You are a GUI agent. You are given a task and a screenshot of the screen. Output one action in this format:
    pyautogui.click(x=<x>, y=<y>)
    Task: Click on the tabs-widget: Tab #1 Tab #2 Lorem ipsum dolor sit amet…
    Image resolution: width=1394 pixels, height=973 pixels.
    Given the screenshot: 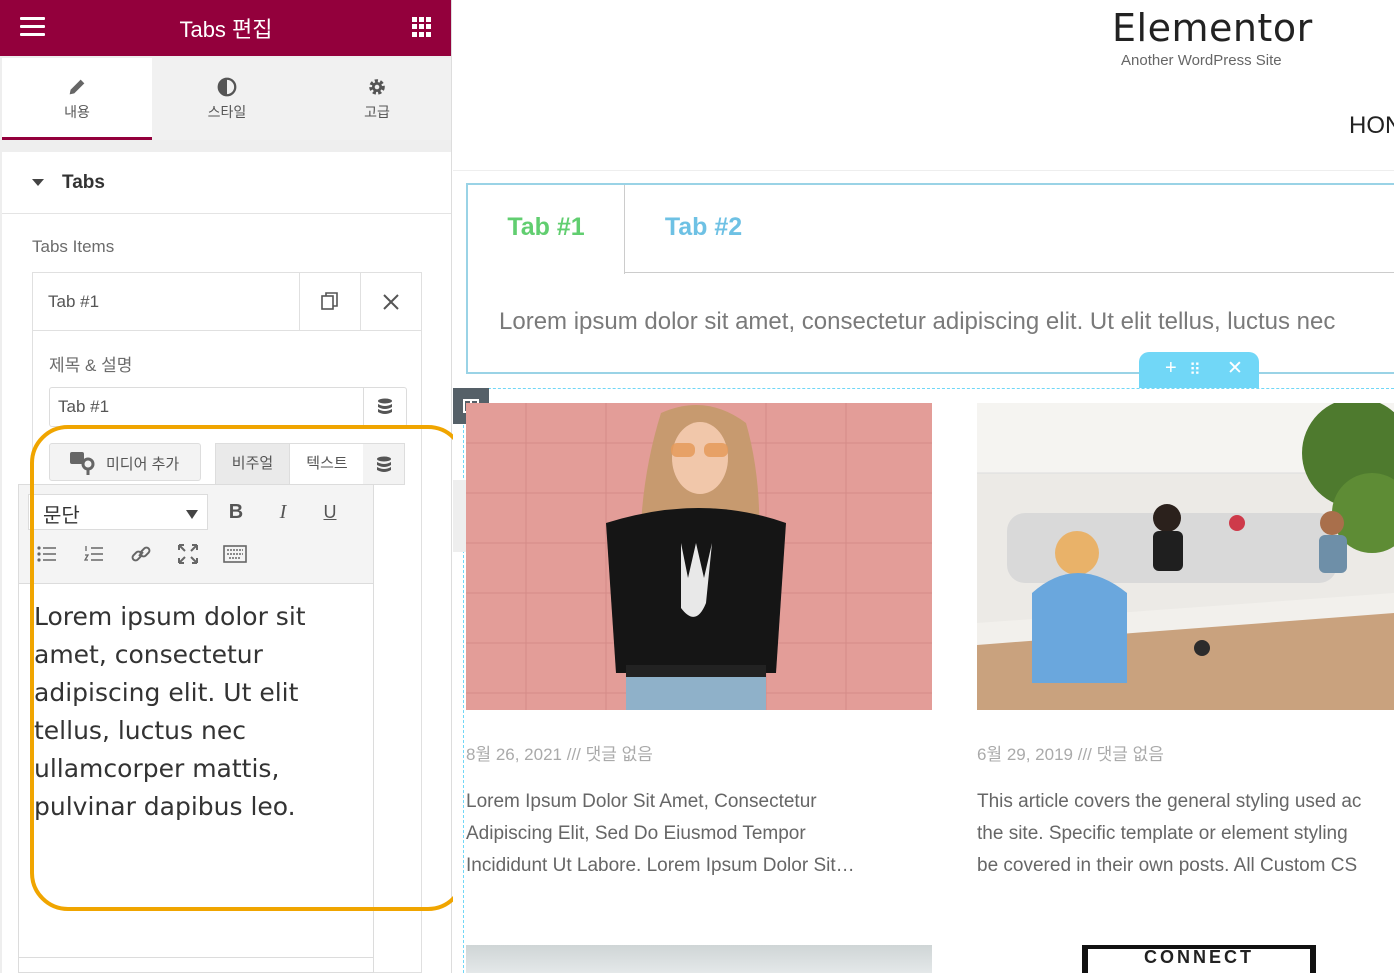 What is the action you would take?
    pyautogui.click(x=930, y=278)
    